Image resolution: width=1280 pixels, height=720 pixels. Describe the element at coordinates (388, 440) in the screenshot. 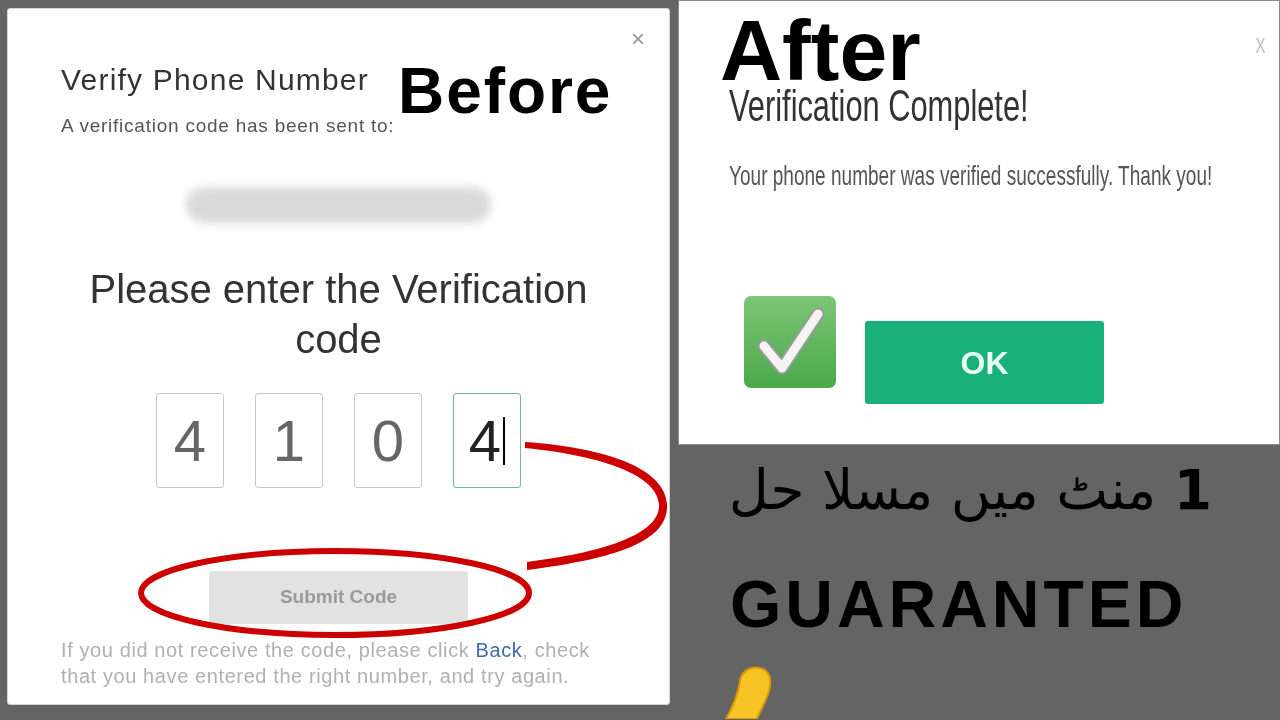

I see `code-digit-field: 0` at that location.